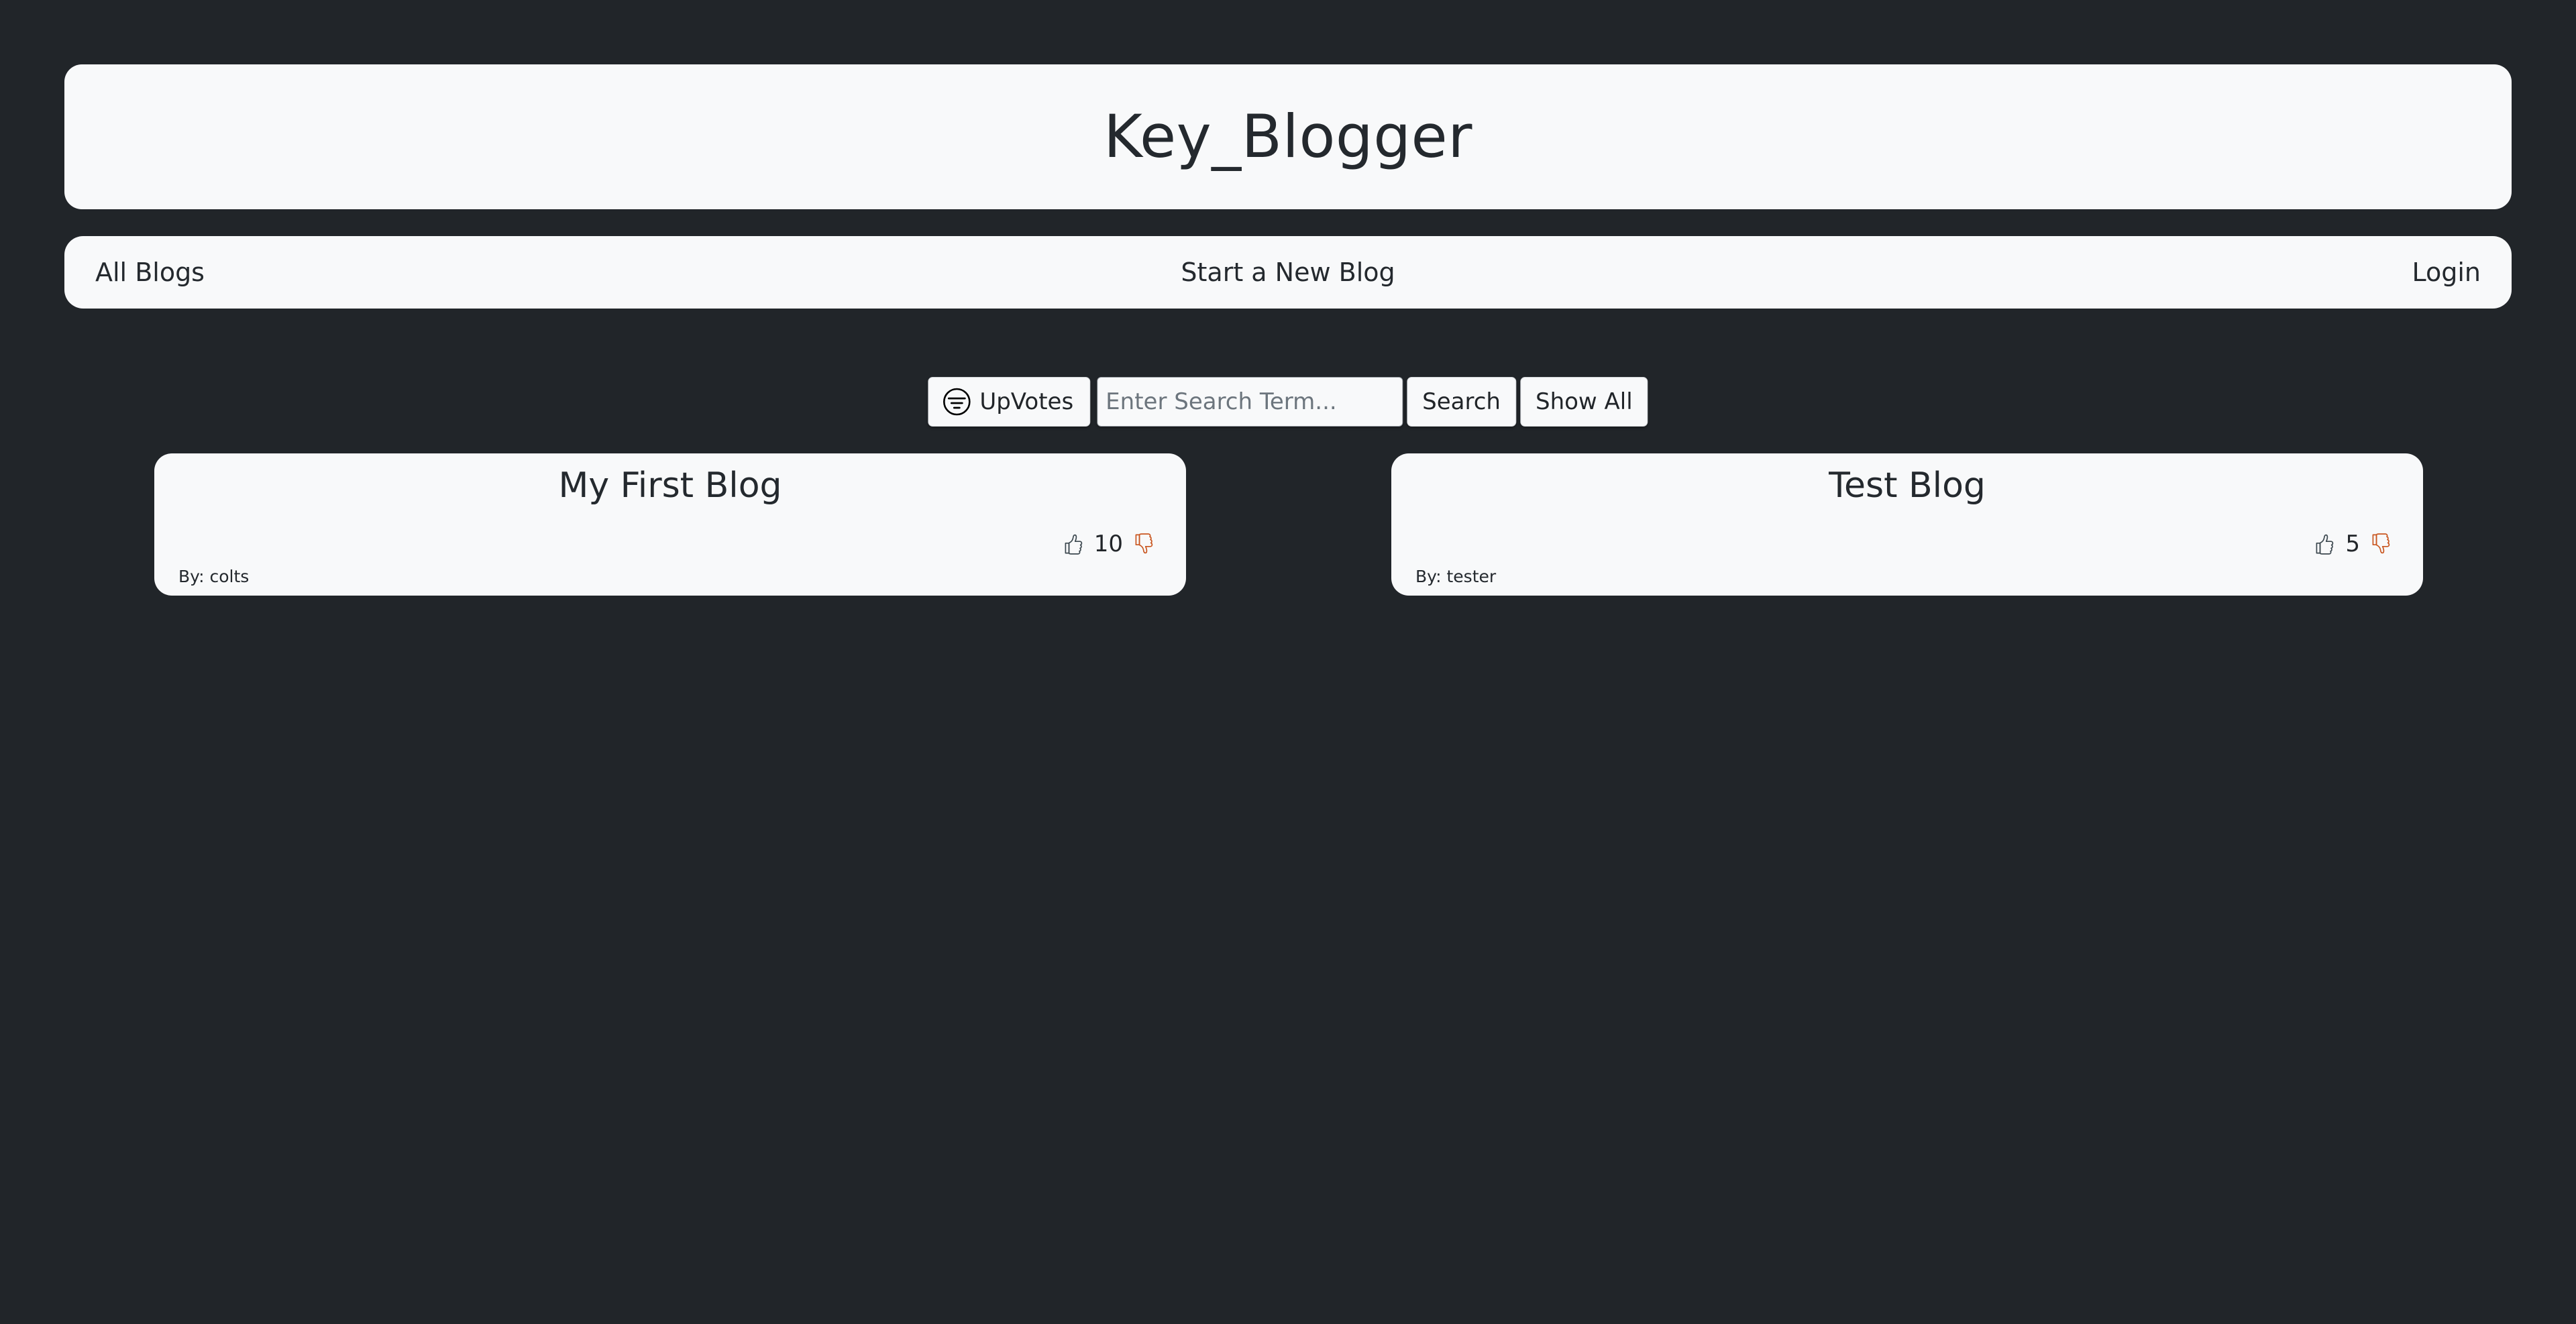 This screenshot has width=2576, height=1324. I want to click on search-button: Search, so click(1461, 402).